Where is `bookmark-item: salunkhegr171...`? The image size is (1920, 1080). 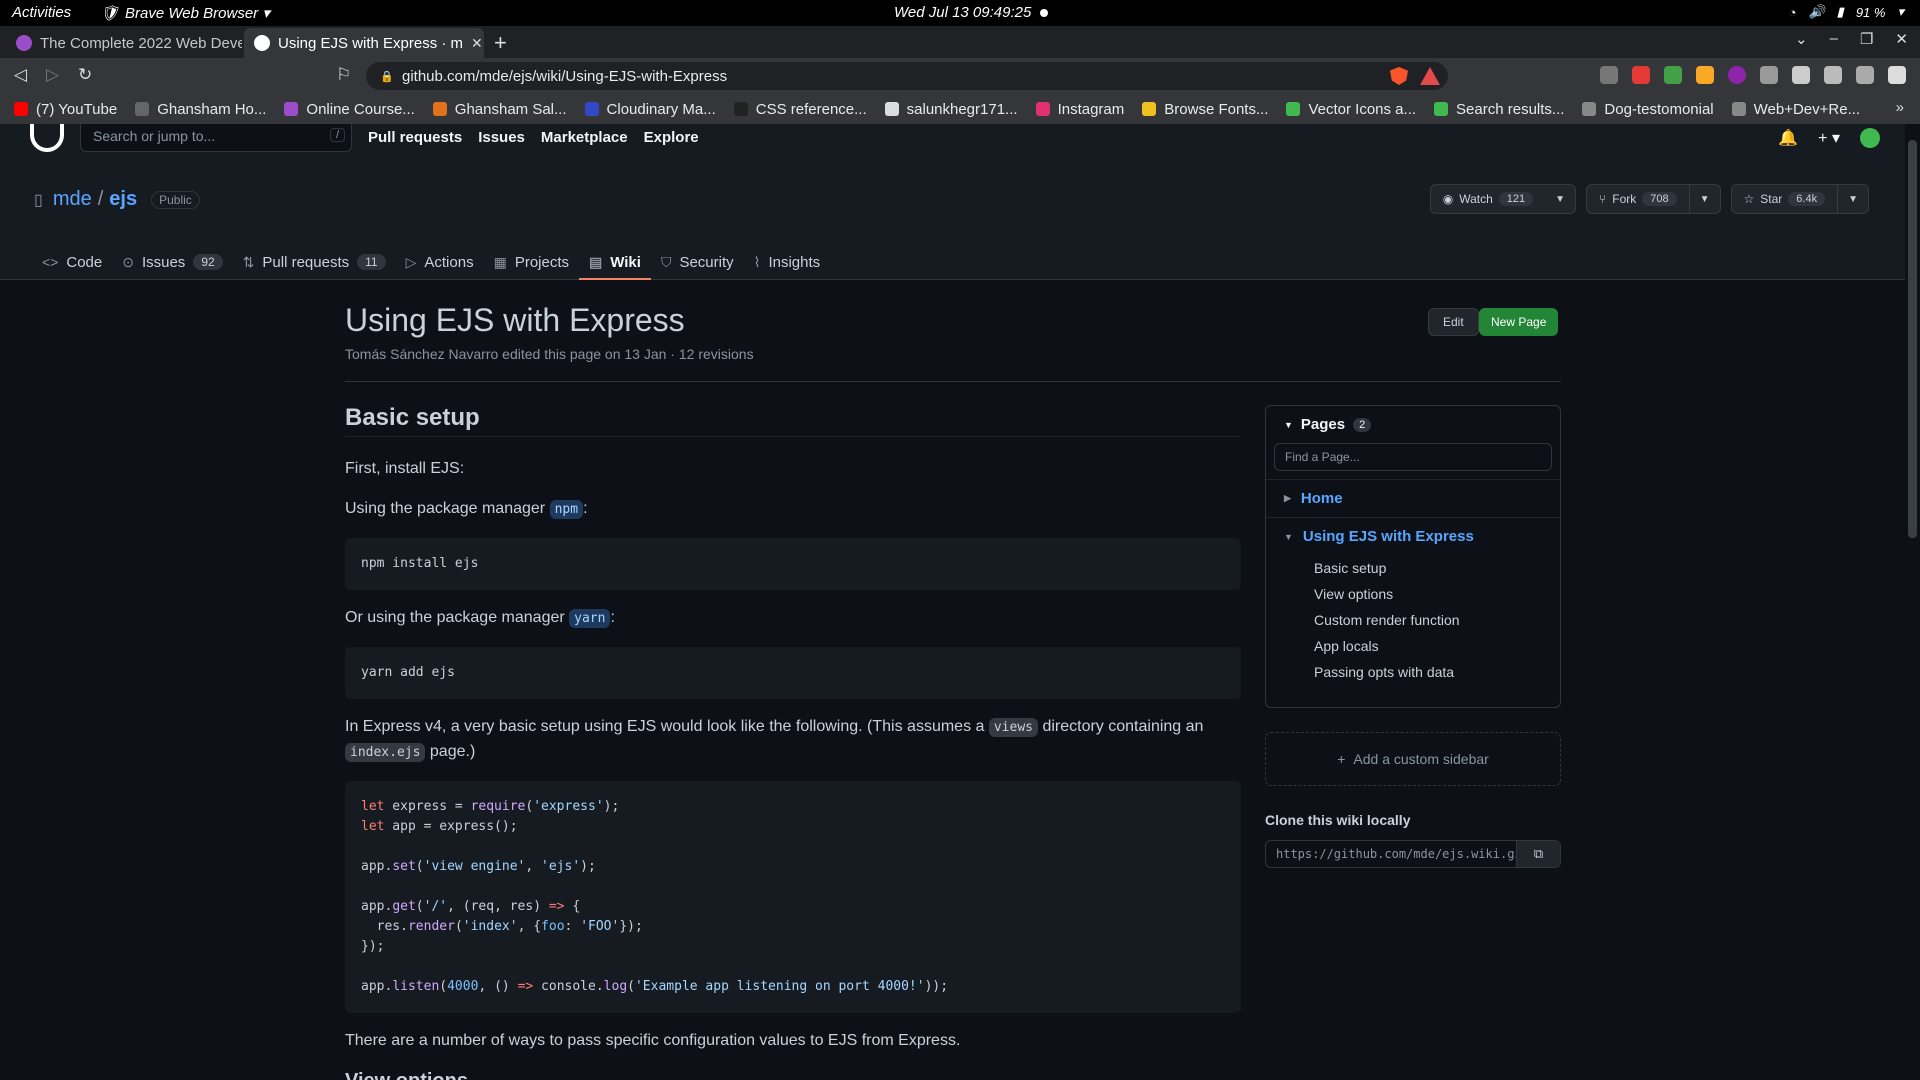
bookmark-item: salunkhegr171... is located at coordinates (951, 109).